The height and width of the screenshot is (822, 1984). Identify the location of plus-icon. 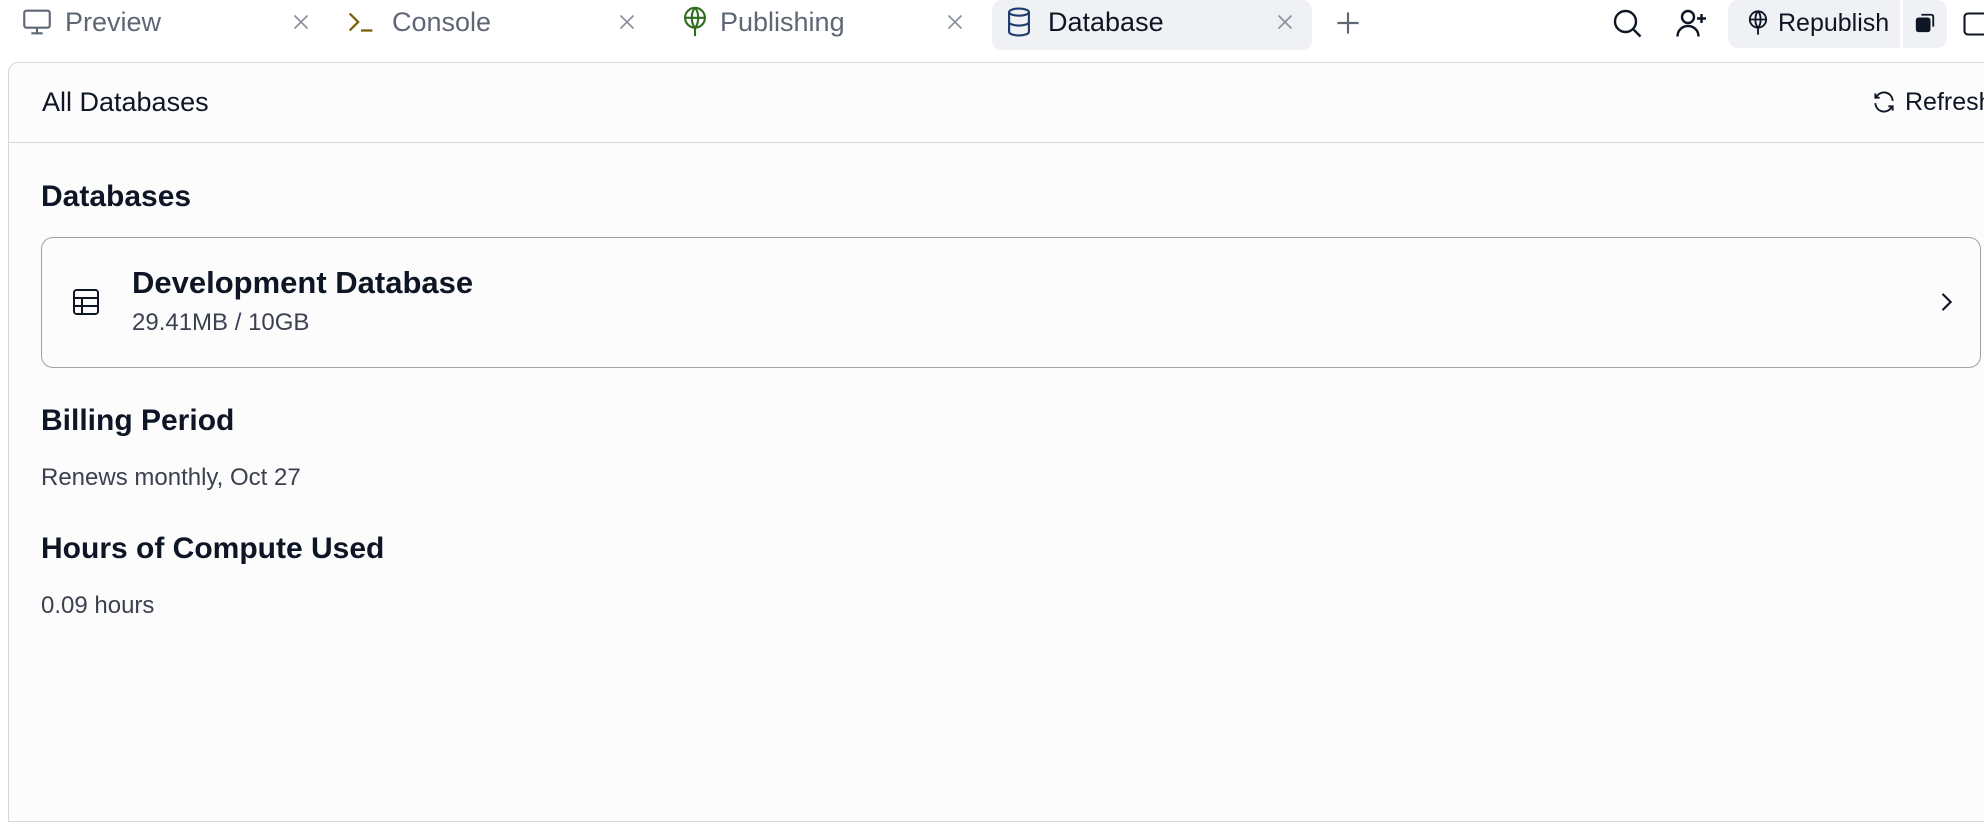
(1348, 23).